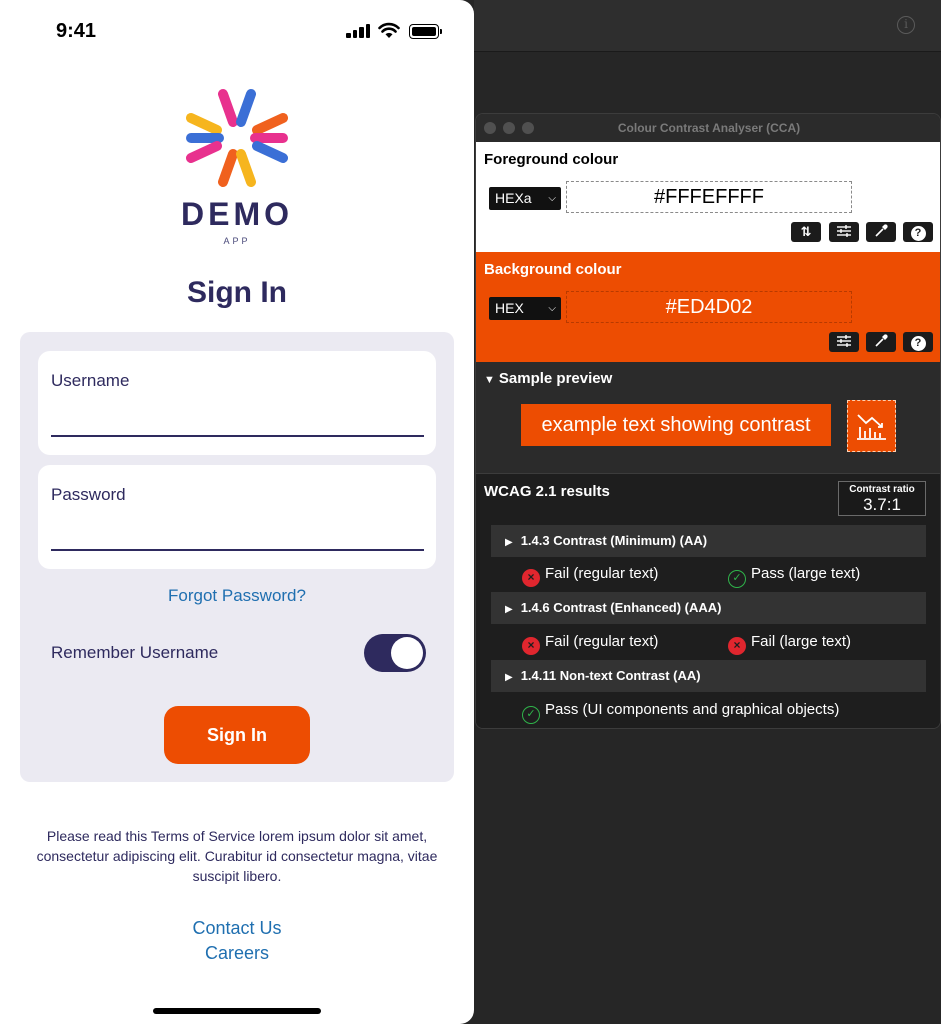 The image size is (941, 1024). Describe the element at coordinates (425, 31) in the screenshot. I see `battery-icon` at that location.